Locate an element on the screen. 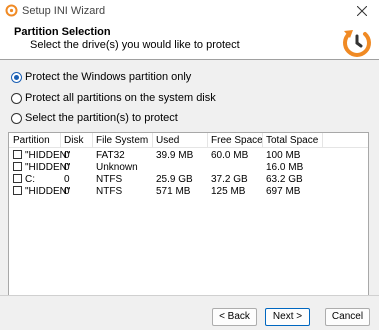  cell-used: 571 MB is located at coordinates (173, 191).